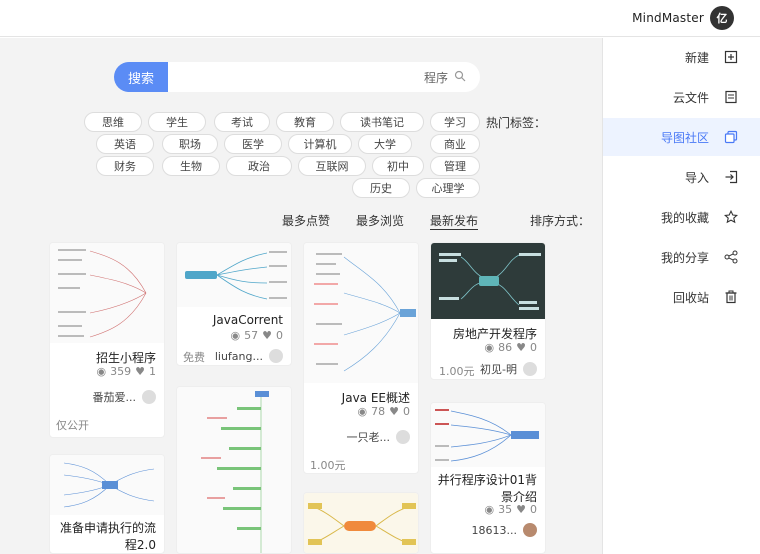 Image resolution: width=760 pixels, height=554 pixels. I want to click on mindmap-card: Java EE概述 ◉ 78 ♥ 0 一只老... 1.00元, so click(361, 358).